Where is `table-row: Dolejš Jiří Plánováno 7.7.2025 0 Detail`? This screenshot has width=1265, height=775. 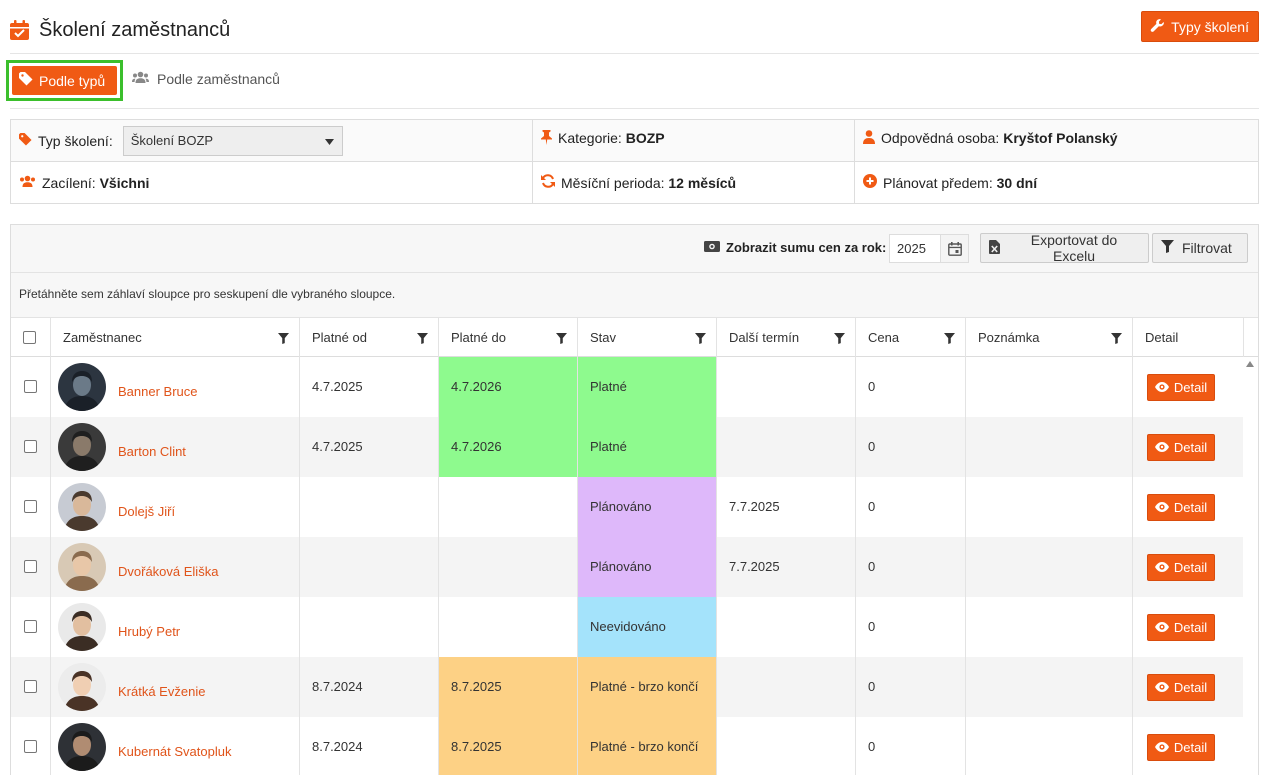
table-row: Dolejš Jiří Plánováno 7.7.2025 0 Detail is located at coordinates (627, 507).